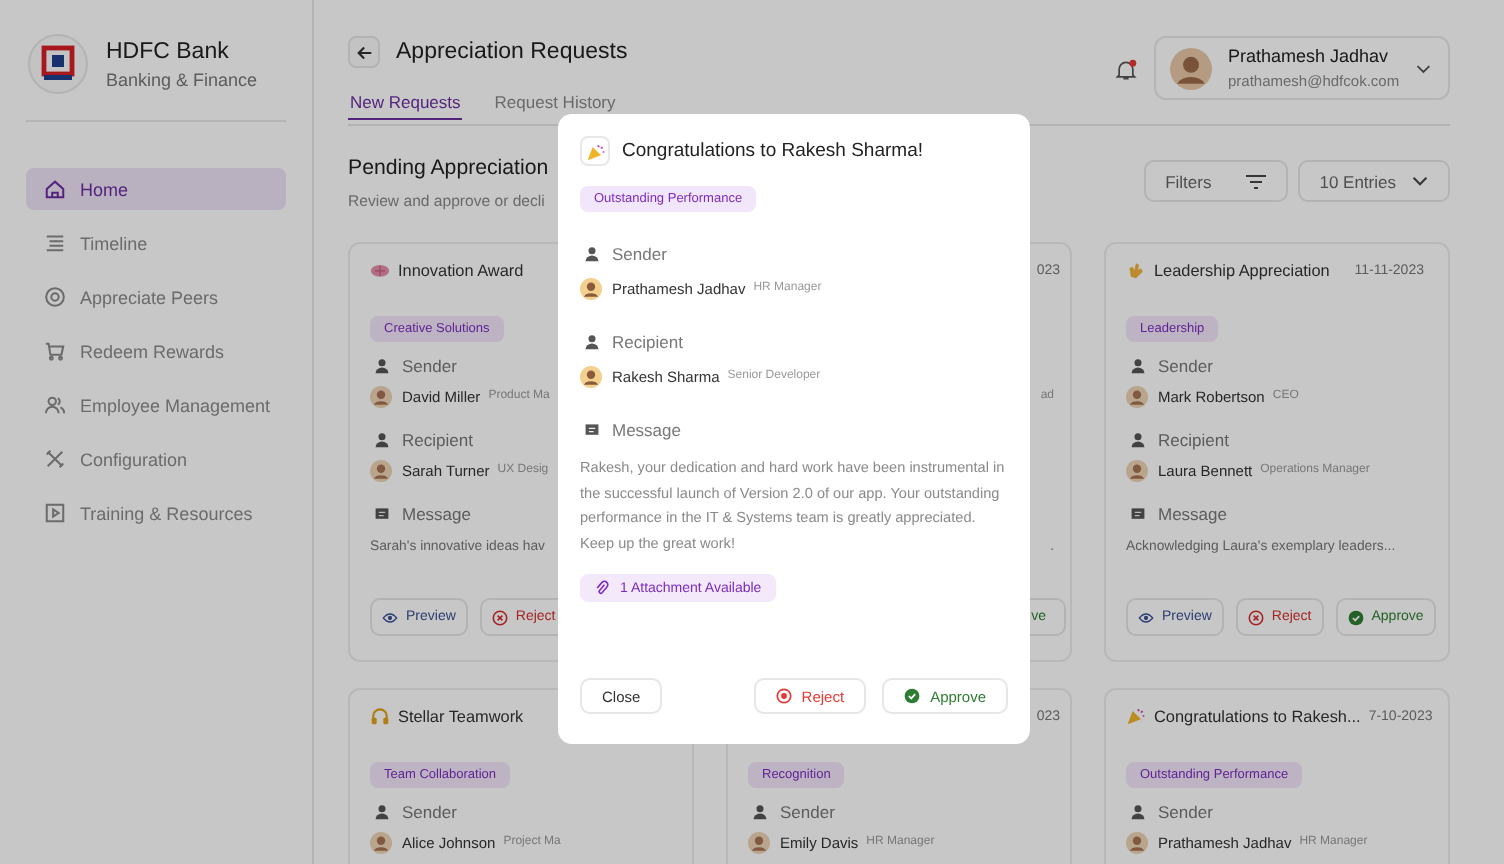 This screenshot has height=864, width=1504. Describe the element at coordinates (602, 588) in the screenshot. I see `paperclip-icon` at that location.